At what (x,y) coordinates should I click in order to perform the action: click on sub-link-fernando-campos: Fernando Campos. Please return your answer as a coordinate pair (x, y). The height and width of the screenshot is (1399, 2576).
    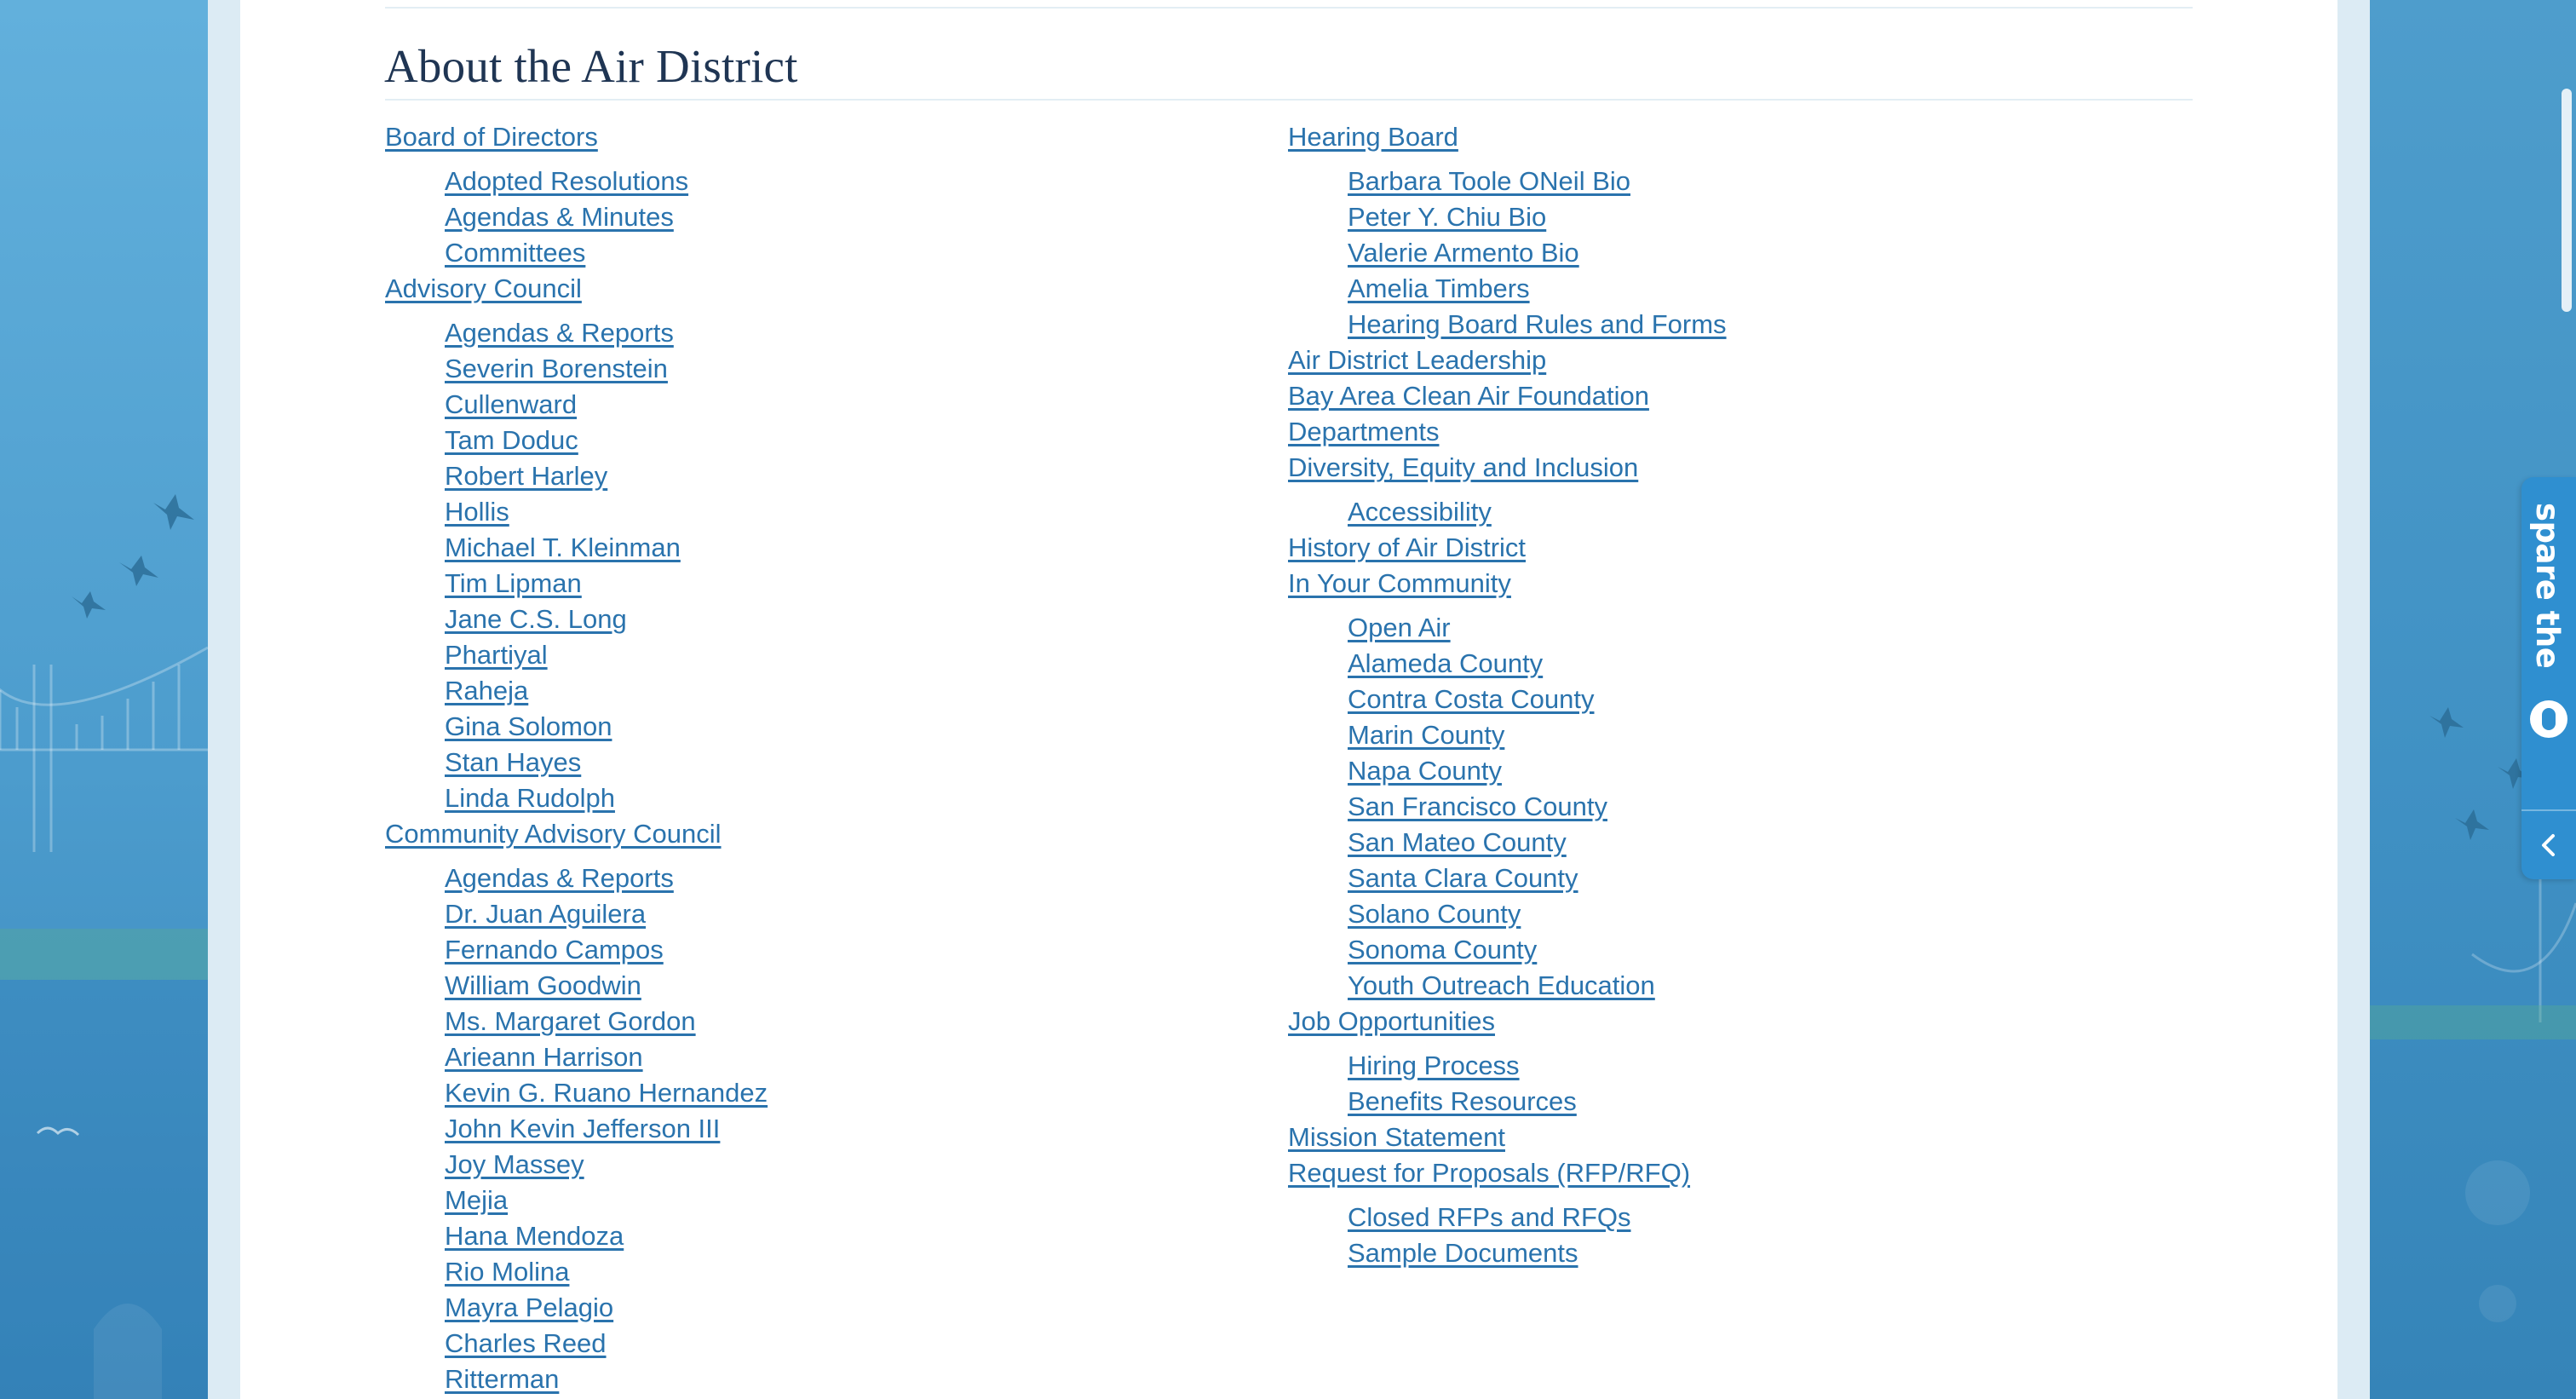
    Looking at the image, I should click on (841, 950).